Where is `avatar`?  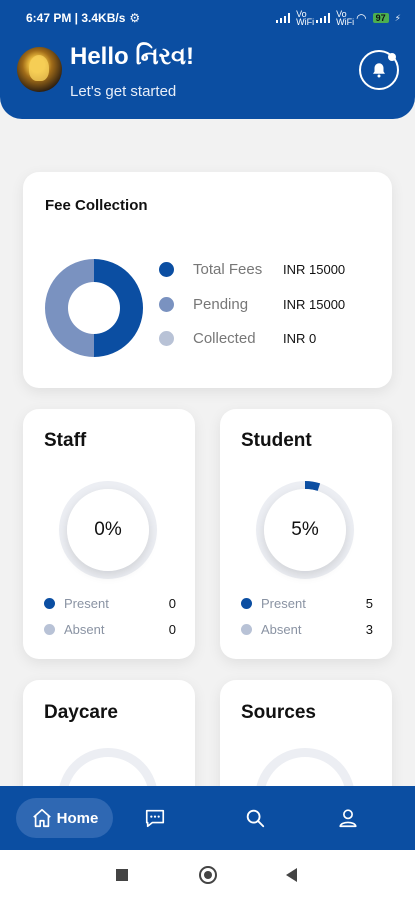
avatar is located at coordinates (39, 69).